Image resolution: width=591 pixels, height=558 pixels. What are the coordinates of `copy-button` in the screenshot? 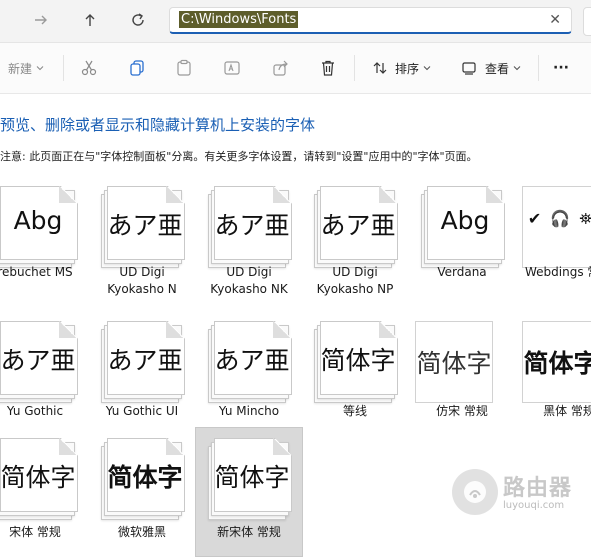 It's located at (137, 68).